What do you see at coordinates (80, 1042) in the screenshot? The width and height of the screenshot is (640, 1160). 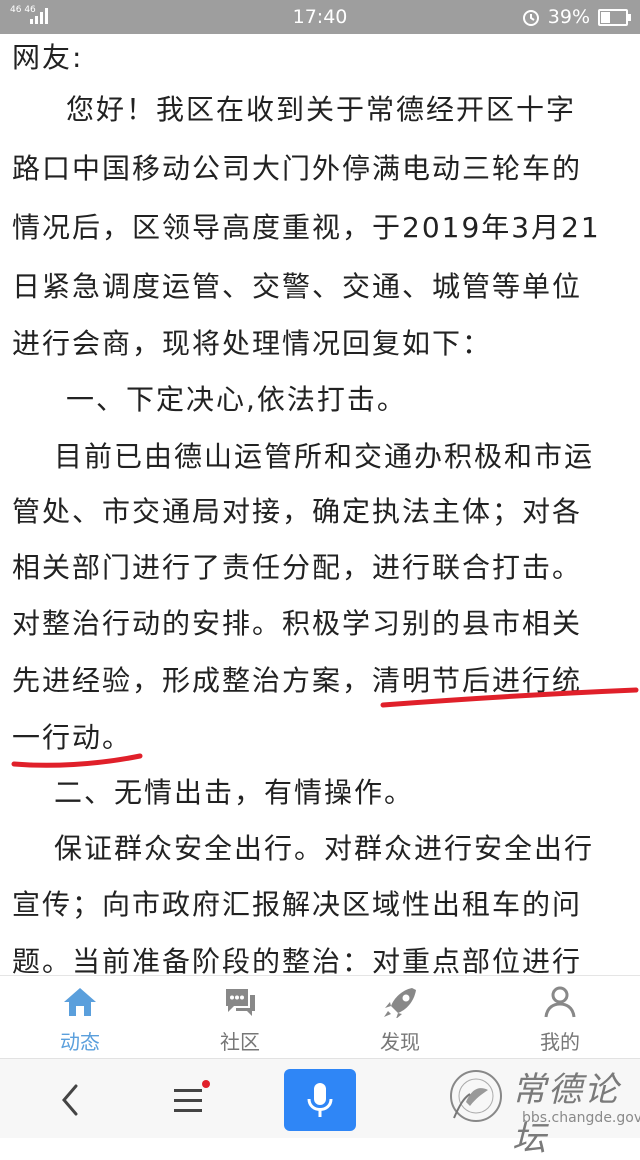 I see `tab-label: 动态` at bounding box center [80, 1042].